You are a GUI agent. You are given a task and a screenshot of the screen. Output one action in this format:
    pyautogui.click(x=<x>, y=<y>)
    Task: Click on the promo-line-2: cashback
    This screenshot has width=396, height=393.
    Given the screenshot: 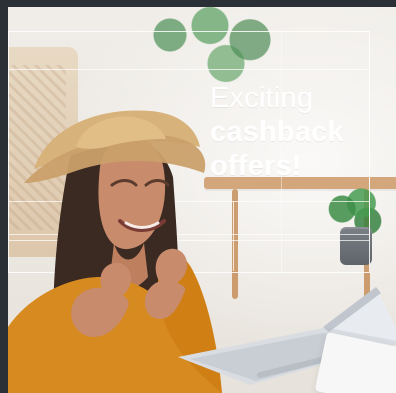 What is the action you would take?
    pyautogui.click(x=277, y=132)
    